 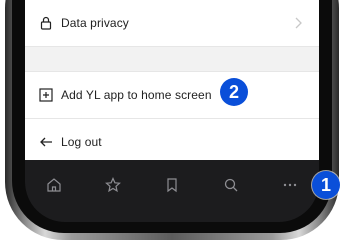 I want to click on add-square-icon, so click(x=46, y=95).